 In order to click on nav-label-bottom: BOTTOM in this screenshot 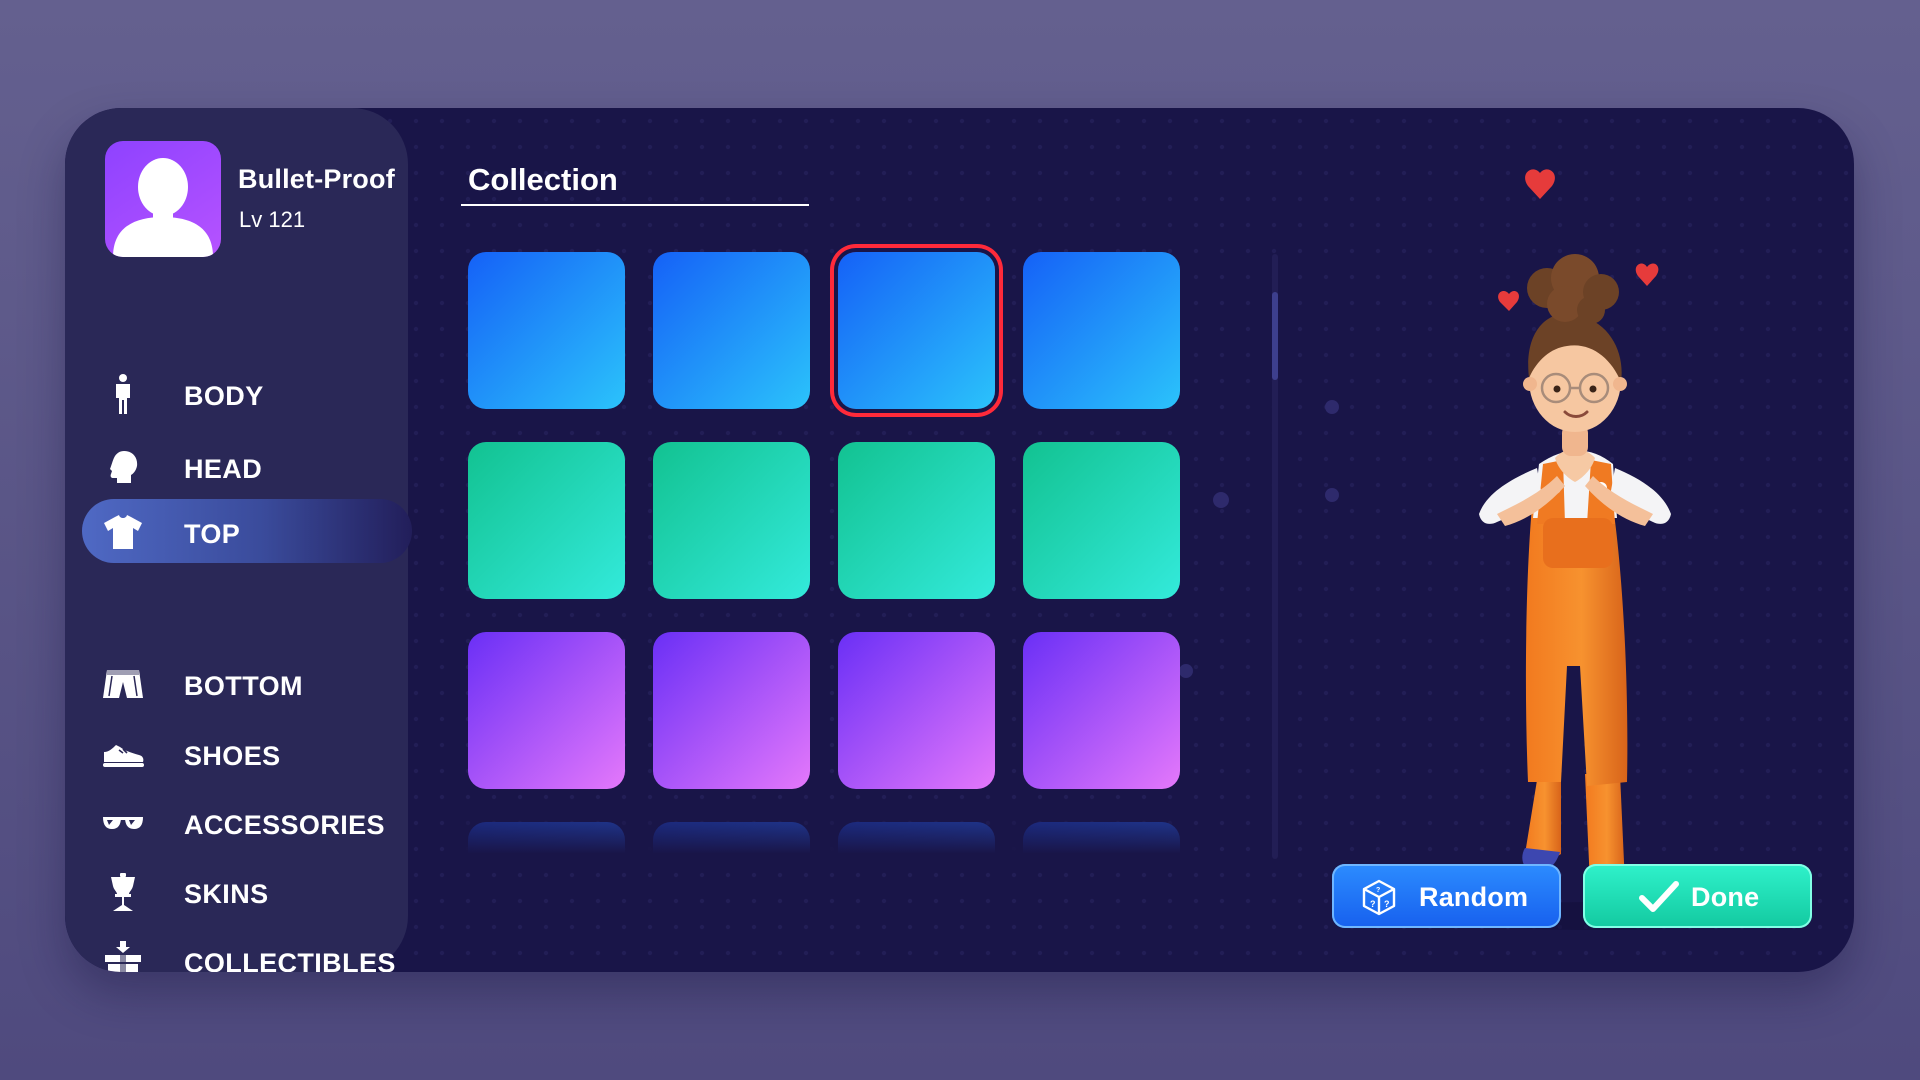, I will do `click(243, 686)`.